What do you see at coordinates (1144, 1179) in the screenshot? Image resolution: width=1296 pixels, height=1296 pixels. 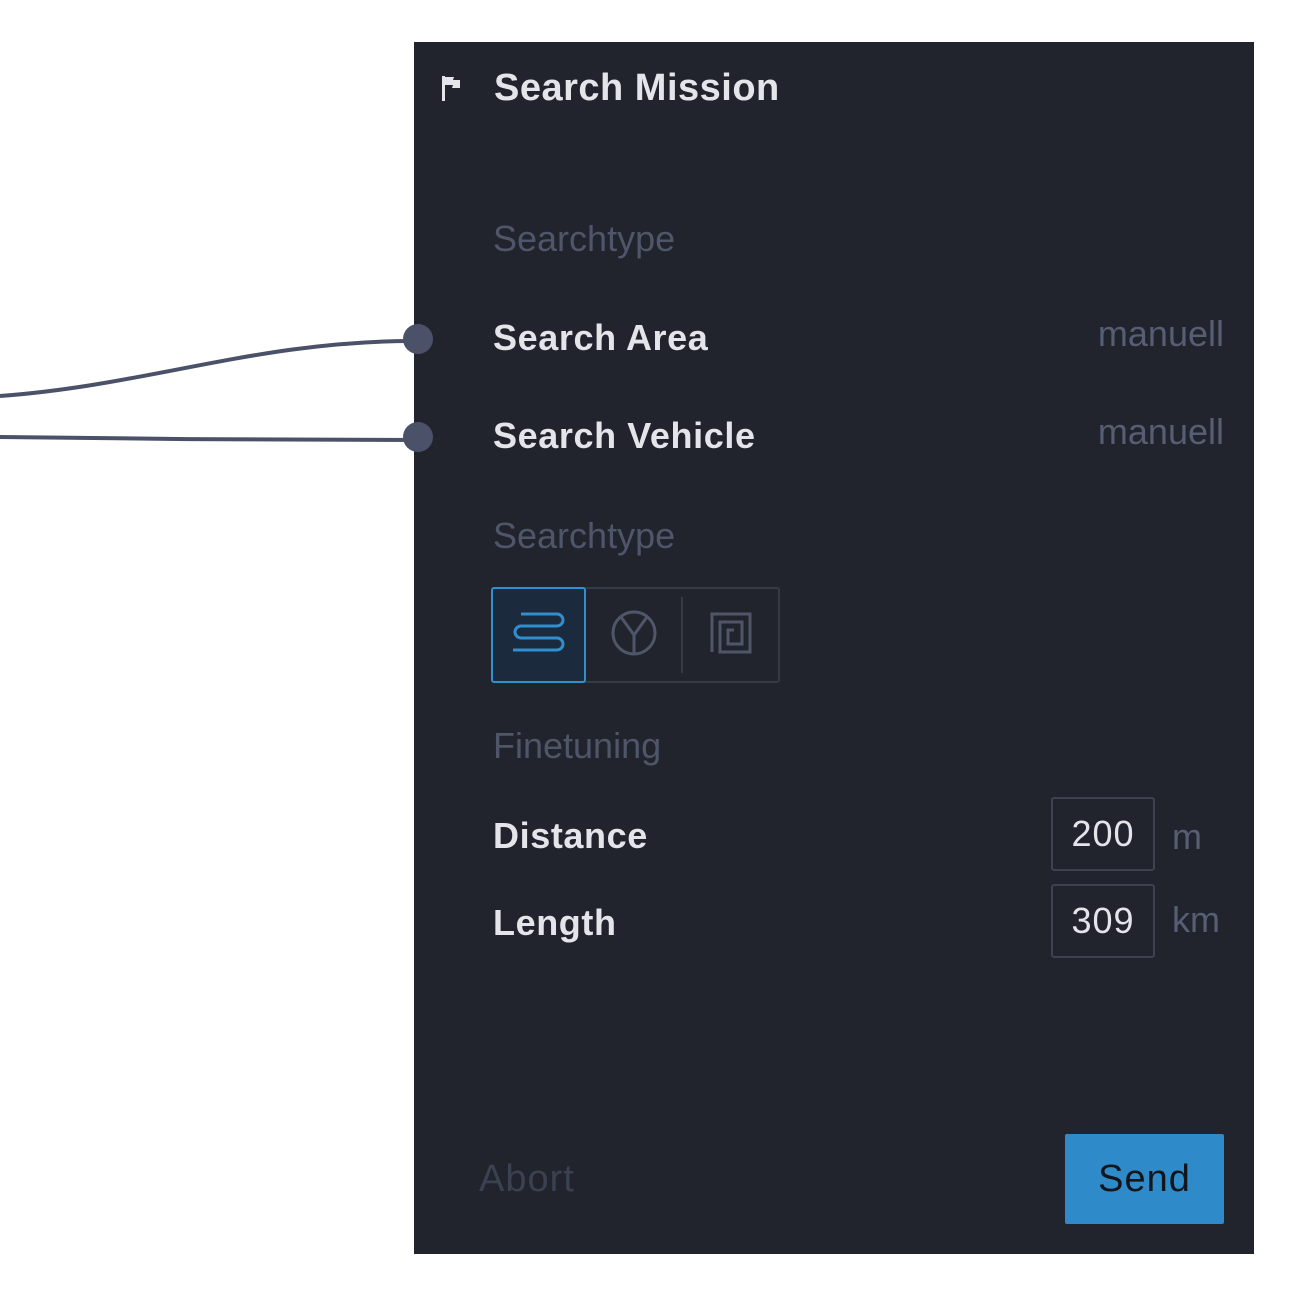 I see `send-button: Send` at bounding box center [1144, 1179].